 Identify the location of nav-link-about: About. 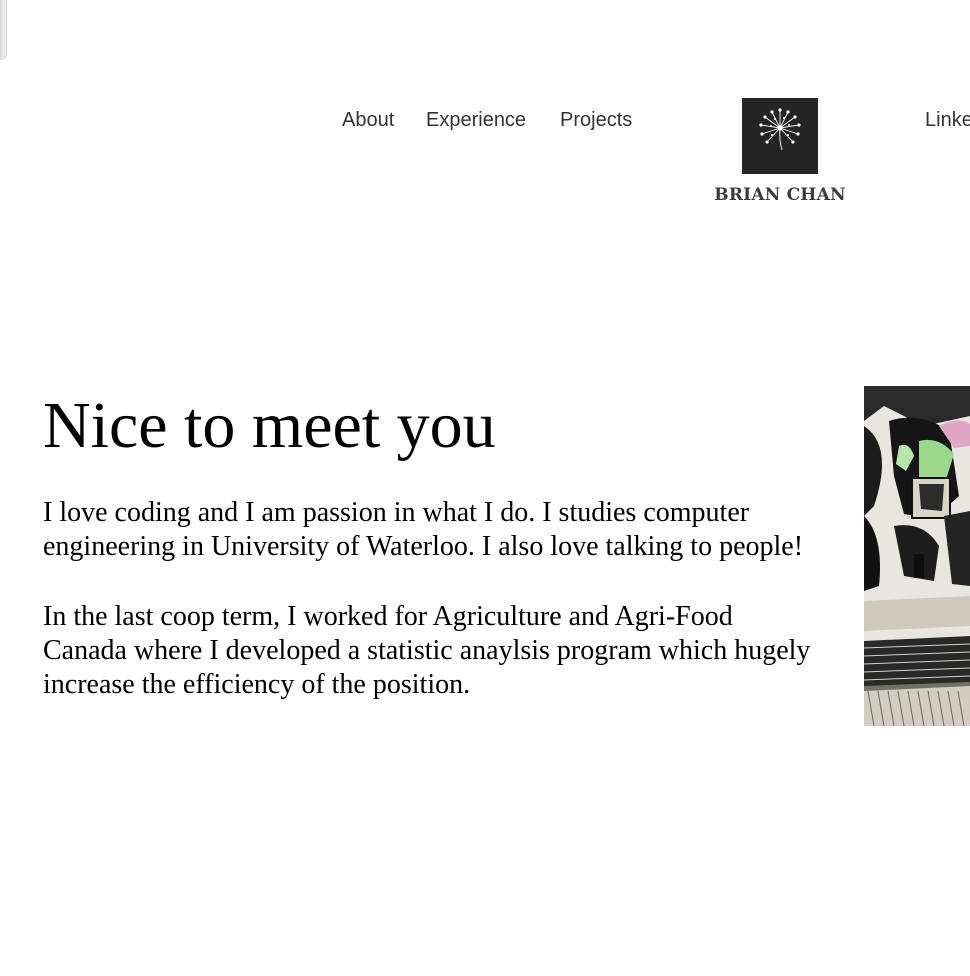
(368, 120).